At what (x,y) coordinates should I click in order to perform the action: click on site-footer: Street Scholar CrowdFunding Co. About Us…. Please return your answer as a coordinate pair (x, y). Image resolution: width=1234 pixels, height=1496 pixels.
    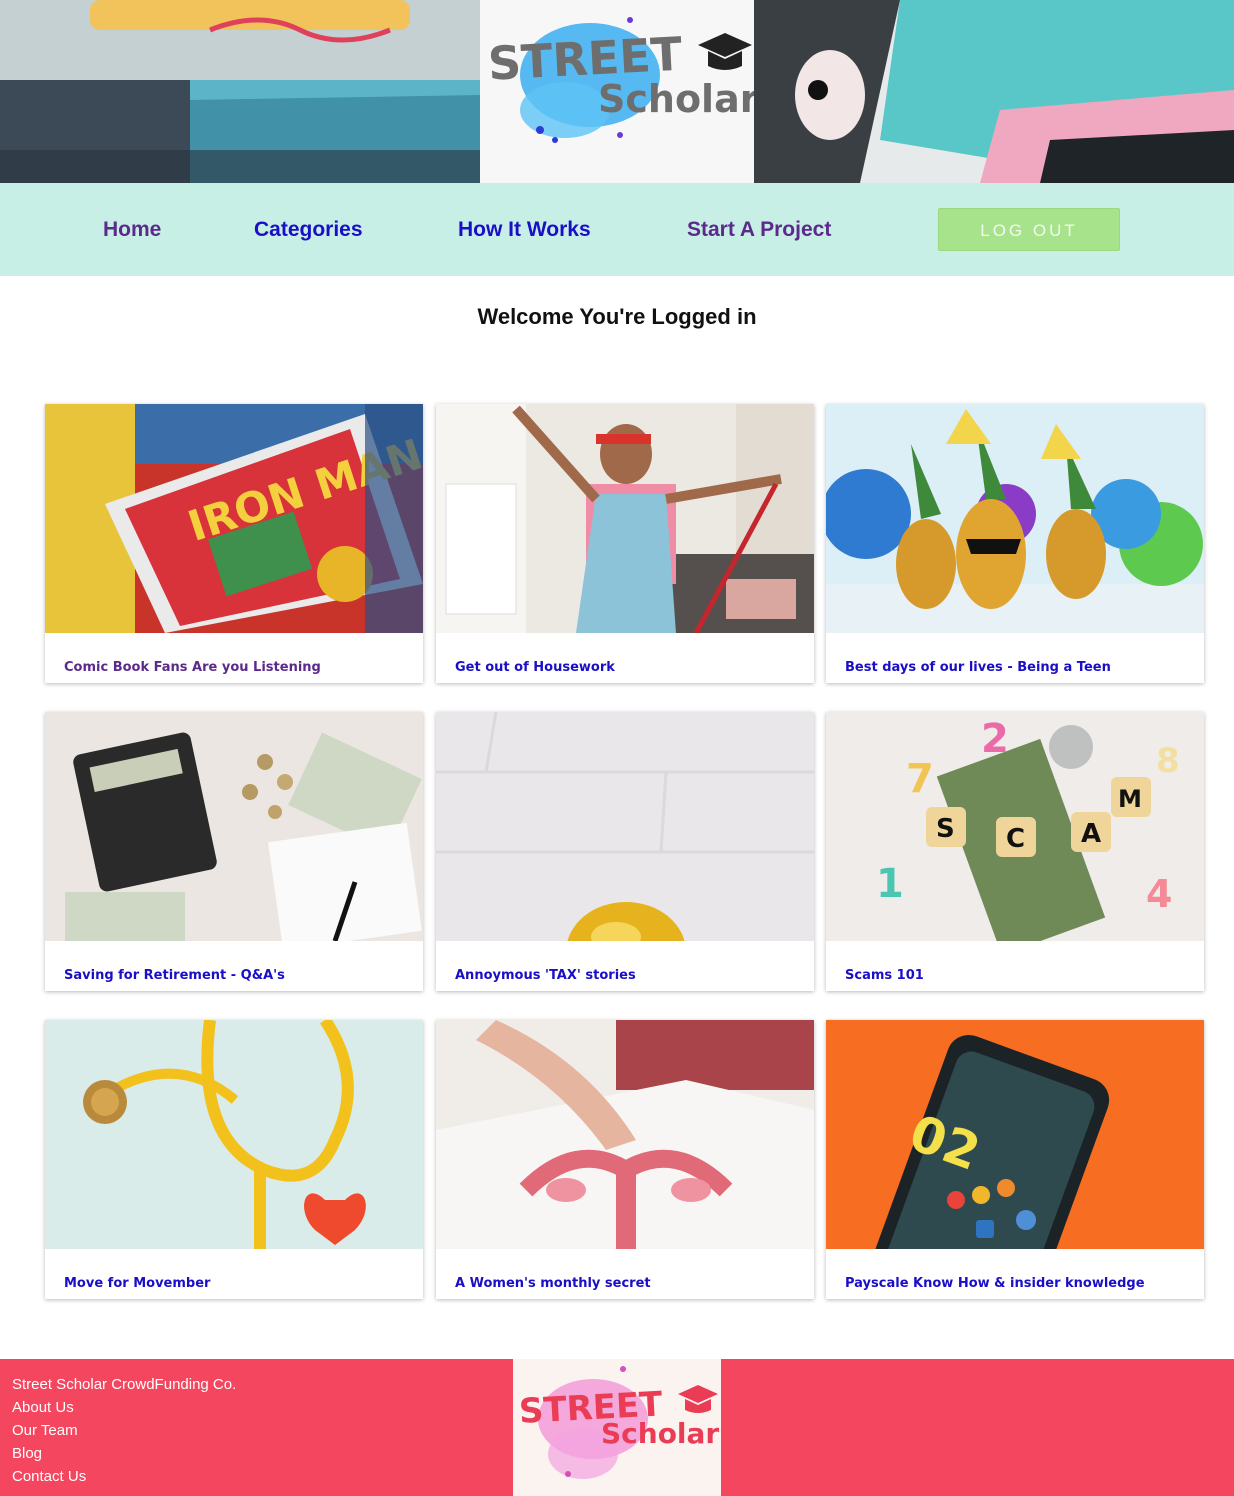
    Looking at the image, I should click on (617, 1427).